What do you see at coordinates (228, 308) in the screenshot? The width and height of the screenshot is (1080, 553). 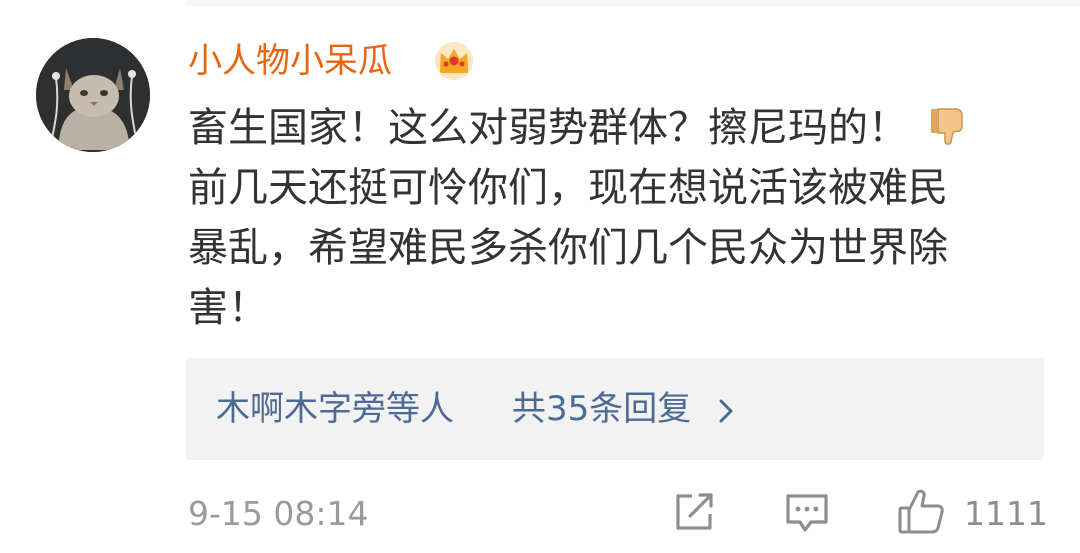 I see `comment-line: 害！` at bounding box center [228, 308].